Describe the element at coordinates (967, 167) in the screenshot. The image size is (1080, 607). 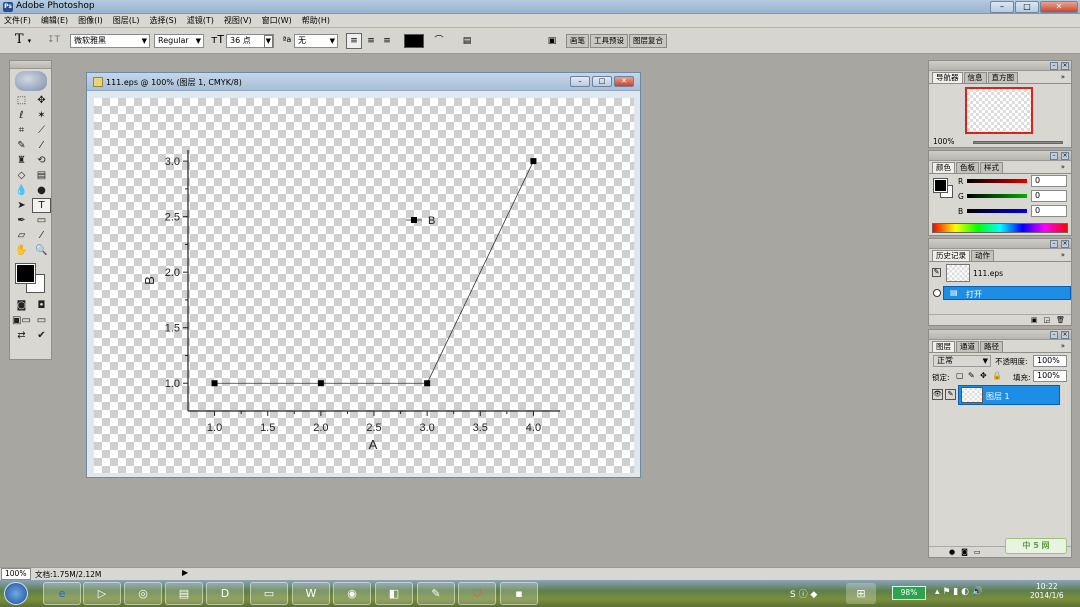
I see `tab-swatches: 色板` at that location.